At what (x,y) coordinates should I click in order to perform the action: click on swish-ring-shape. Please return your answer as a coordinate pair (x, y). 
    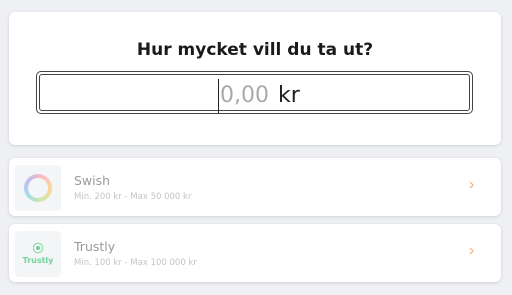
    Looking at the image, I should click on (38, 188).